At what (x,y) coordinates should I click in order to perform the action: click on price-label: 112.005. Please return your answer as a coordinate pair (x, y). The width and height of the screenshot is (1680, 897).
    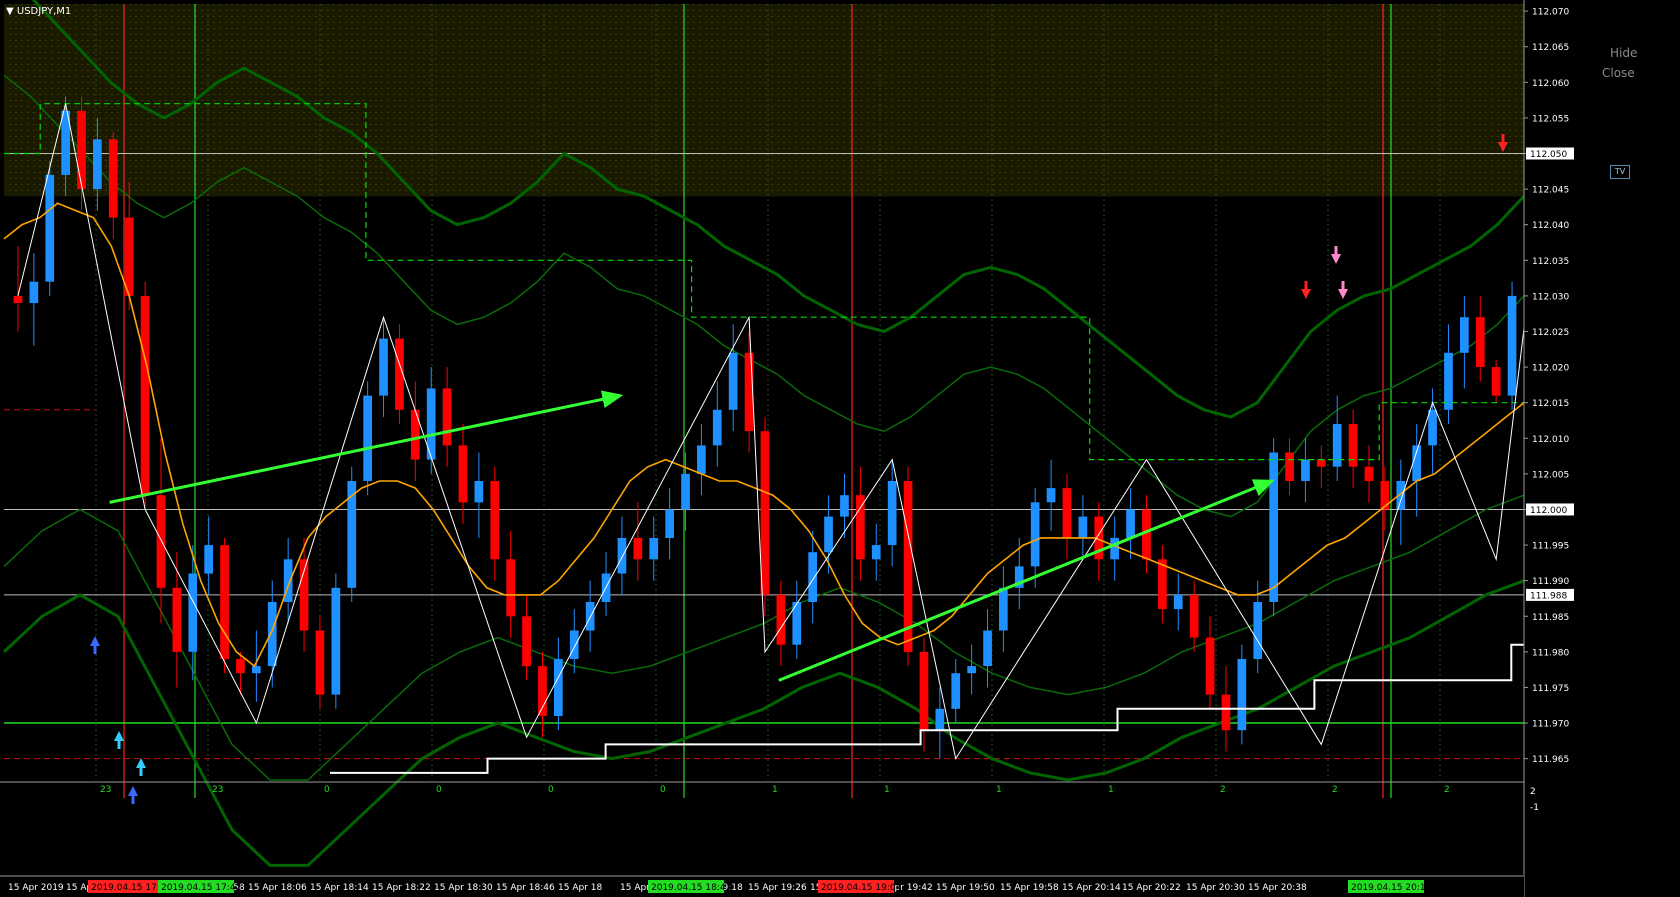
    Looking at the image, I should click on (1550, 475).